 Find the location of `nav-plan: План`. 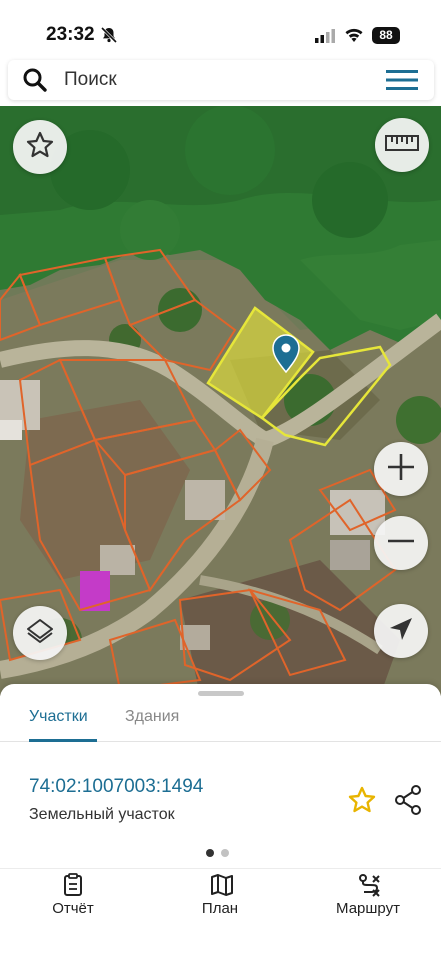

nav-plan: План is located at coordinates (220, 899).